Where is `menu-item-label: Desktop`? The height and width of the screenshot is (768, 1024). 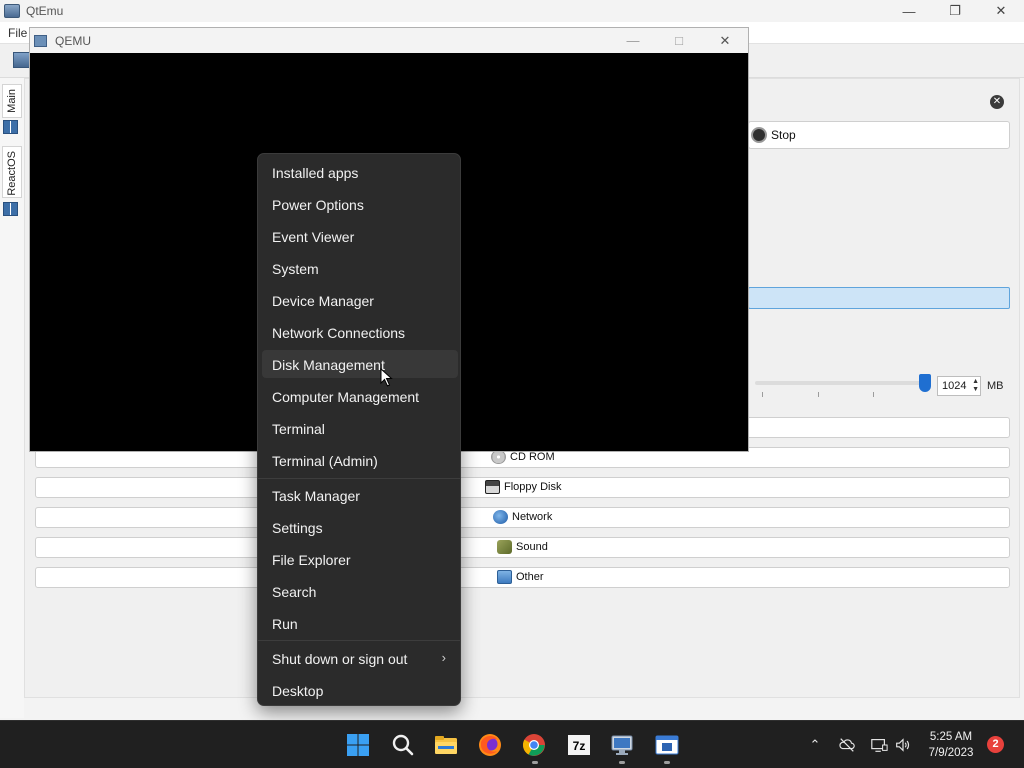
menu-item-label: Desktop is located at coordinates (298, 691).